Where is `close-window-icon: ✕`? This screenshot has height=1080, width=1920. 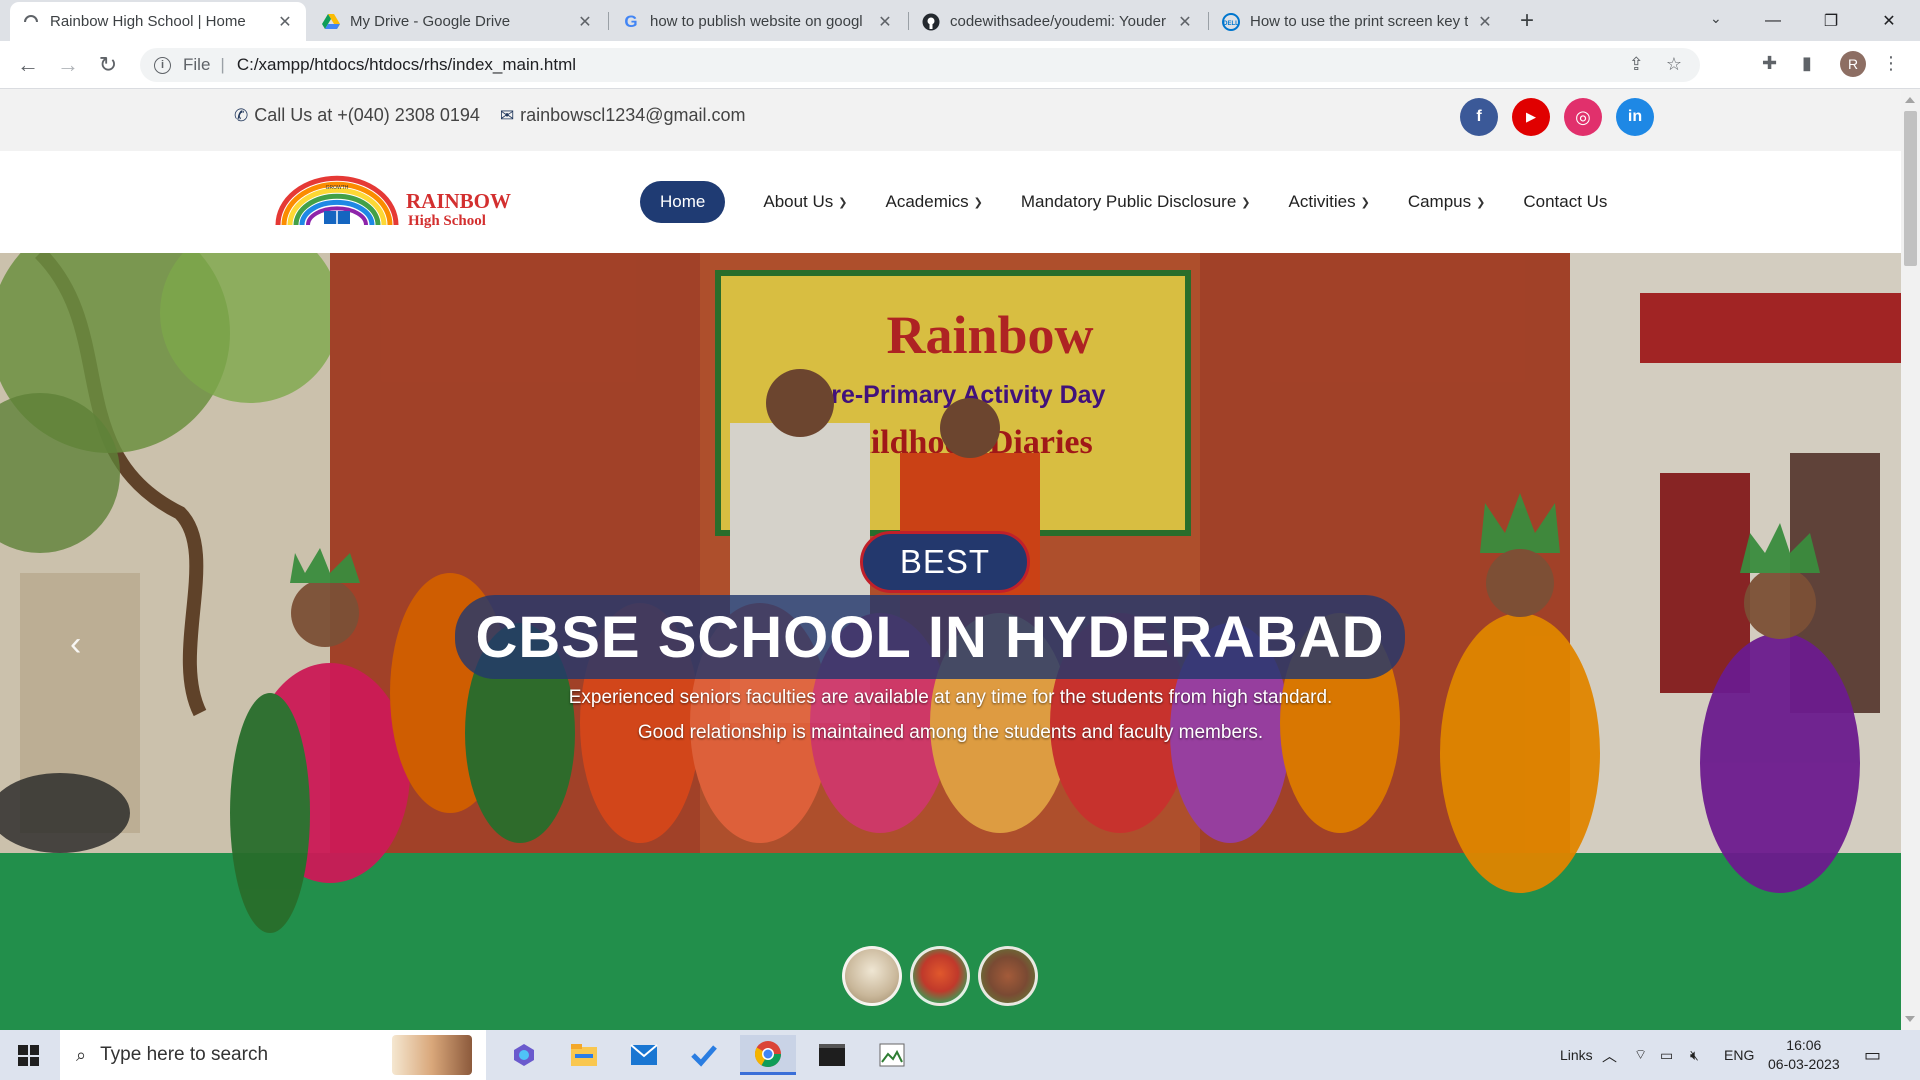
close-window-icon: ✕ is located at coordinates (1889, 20).